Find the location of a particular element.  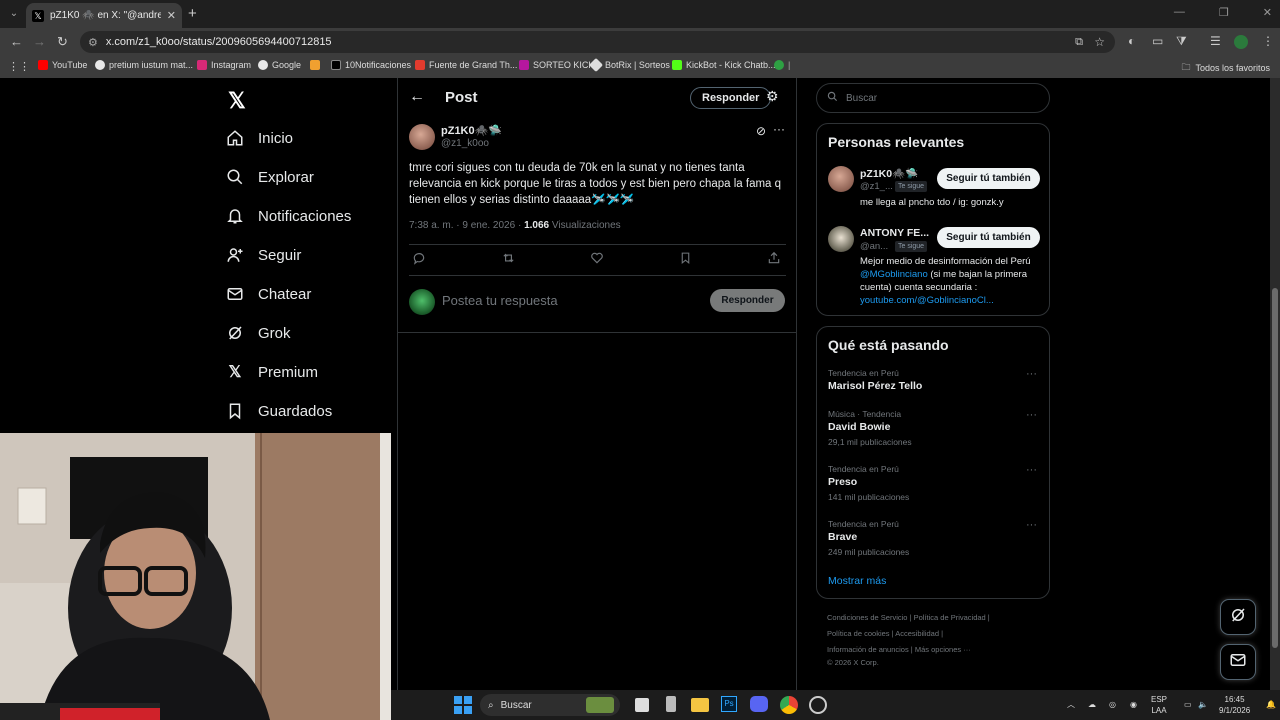

share-icon is located at coordinates (774, 259).